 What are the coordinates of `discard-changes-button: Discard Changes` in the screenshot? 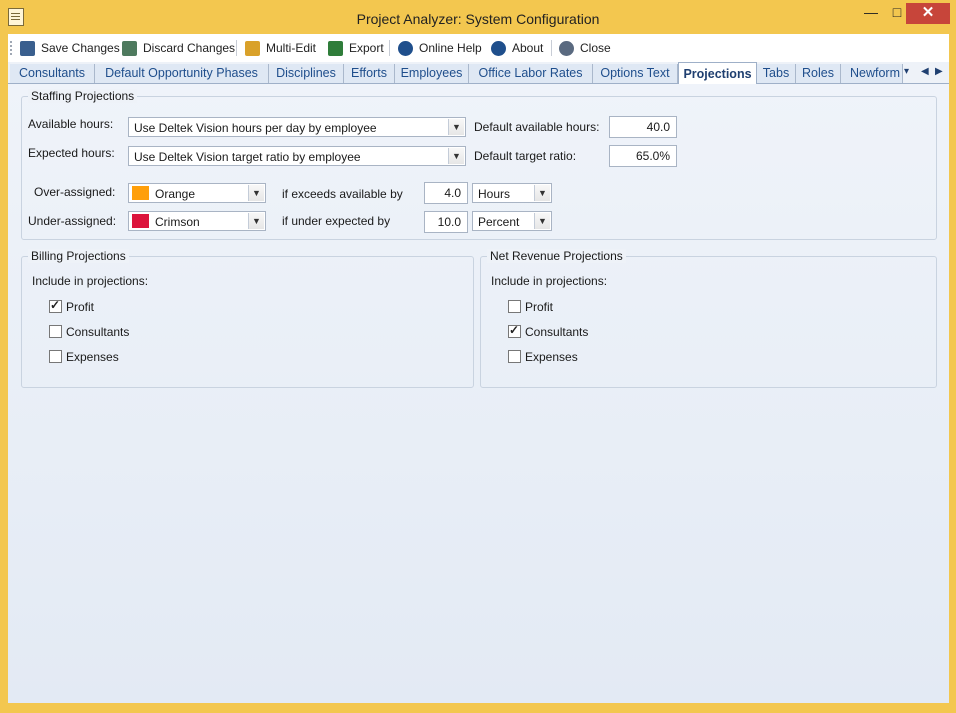 It's located at (178, 48).